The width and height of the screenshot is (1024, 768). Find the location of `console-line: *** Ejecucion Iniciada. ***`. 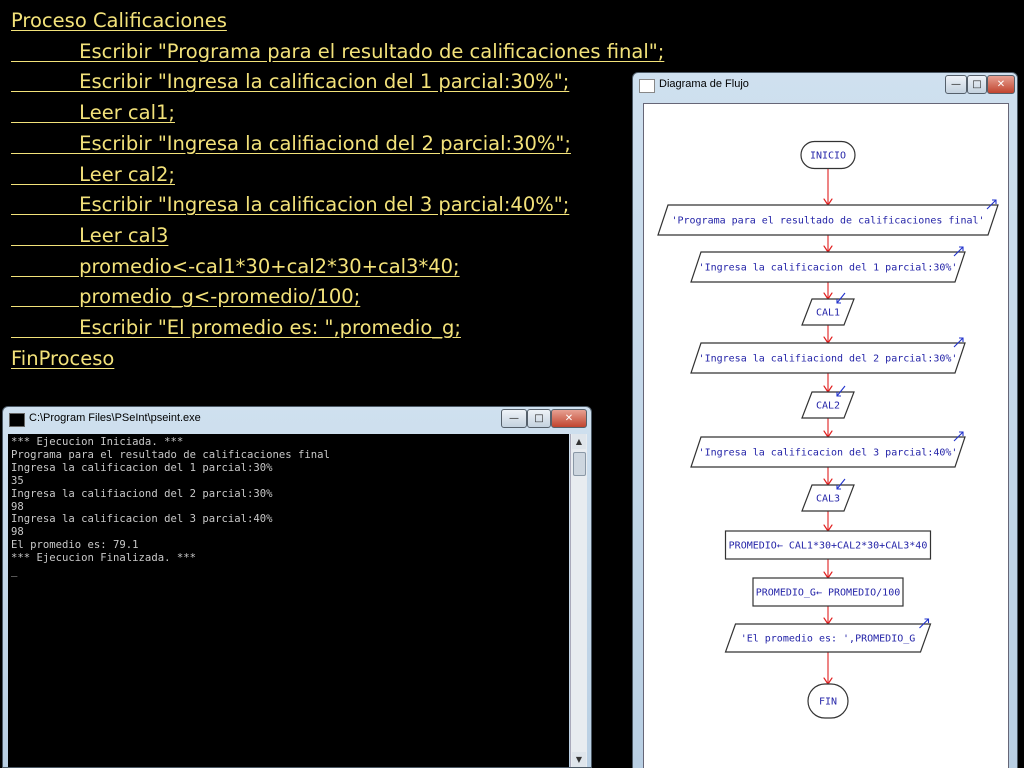

console-line: *** Ejecucion Iniciada. *** is located at coordinates (97, 442).